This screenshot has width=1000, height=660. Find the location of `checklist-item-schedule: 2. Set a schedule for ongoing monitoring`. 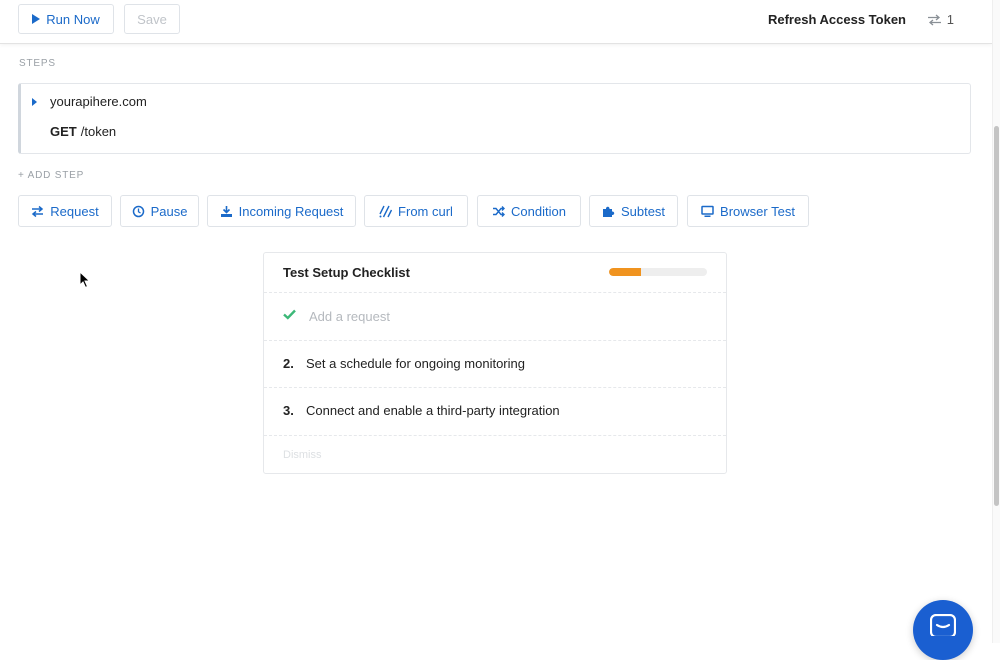

checklist-item-schedule: 2. Set a schedule for ongoing monitoring is located at coordinates (495, 364).